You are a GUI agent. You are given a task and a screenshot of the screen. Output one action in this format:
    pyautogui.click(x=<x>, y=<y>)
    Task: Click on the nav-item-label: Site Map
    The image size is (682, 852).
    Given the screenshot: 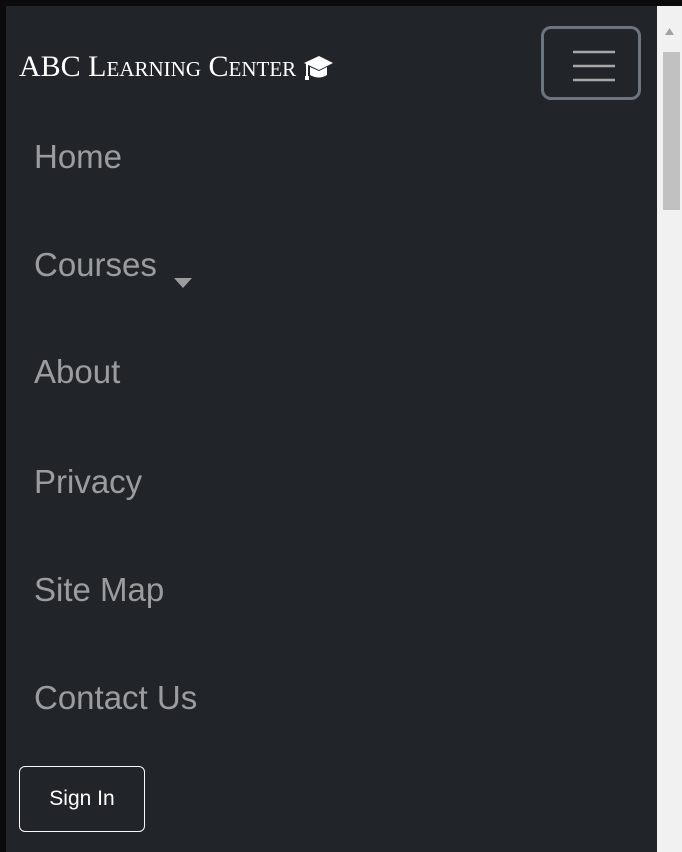 What is the action you would take?
    pyautogui.click(x=99, y=589)
    